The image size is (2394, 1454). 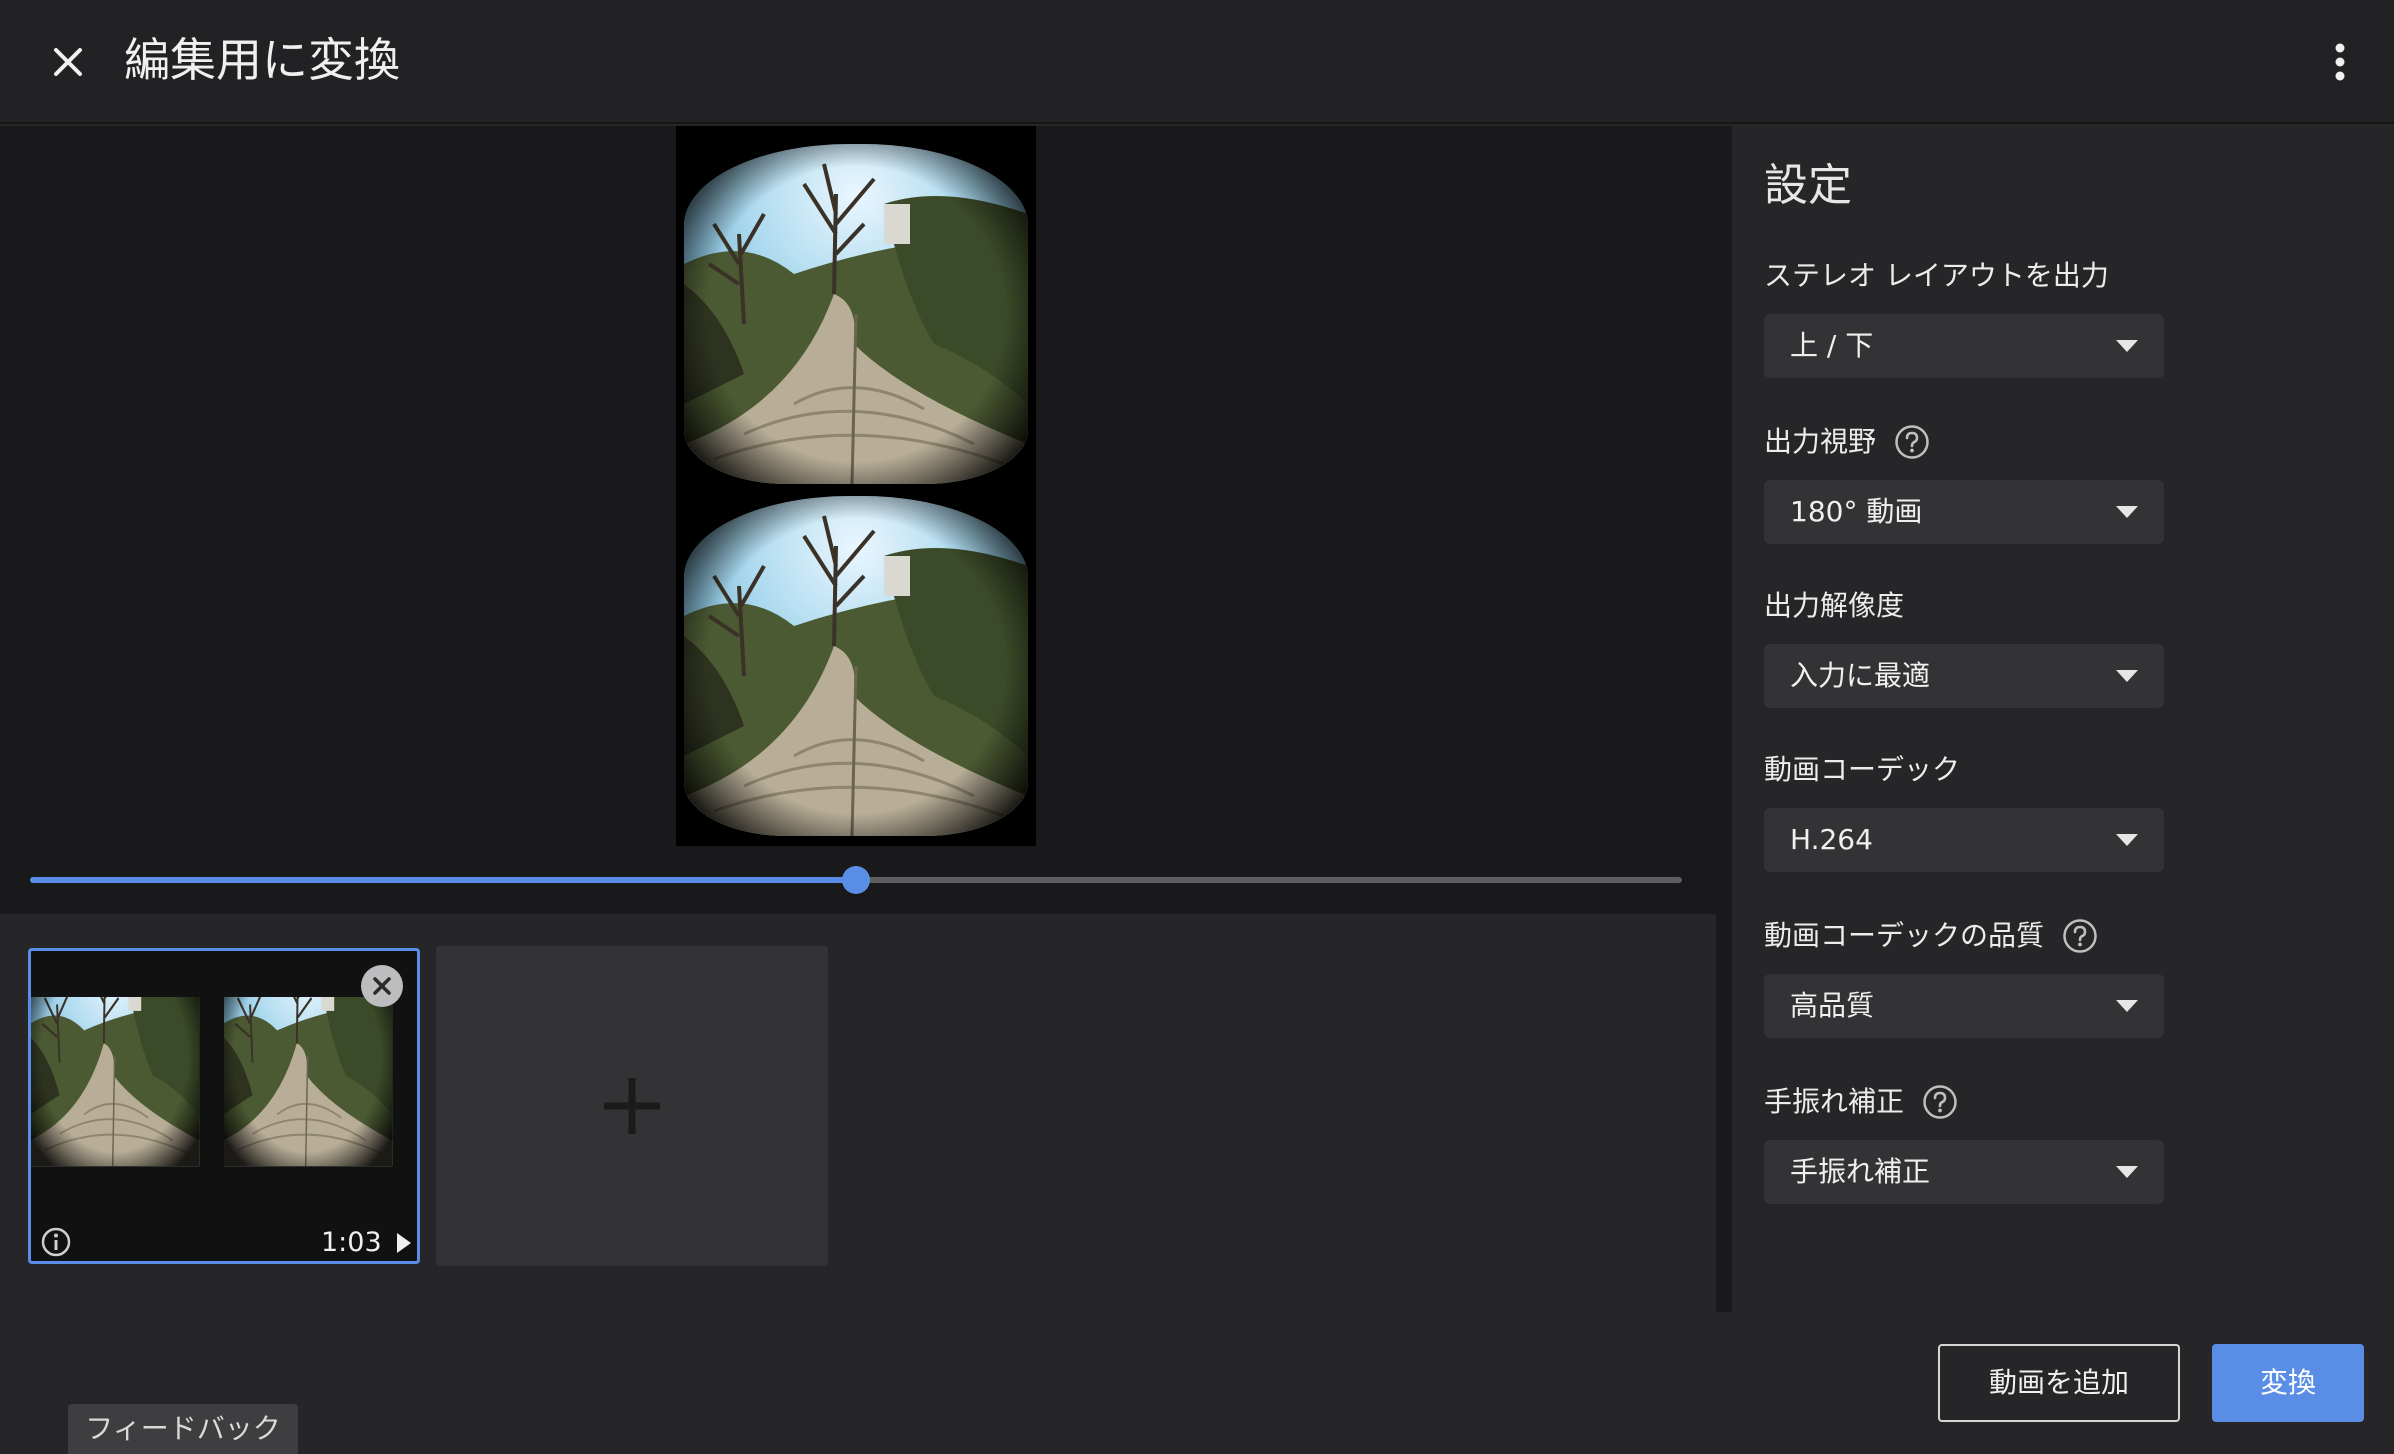 I want to click on clip-thumbnail: 1:03, so click(x=224, y=1106).